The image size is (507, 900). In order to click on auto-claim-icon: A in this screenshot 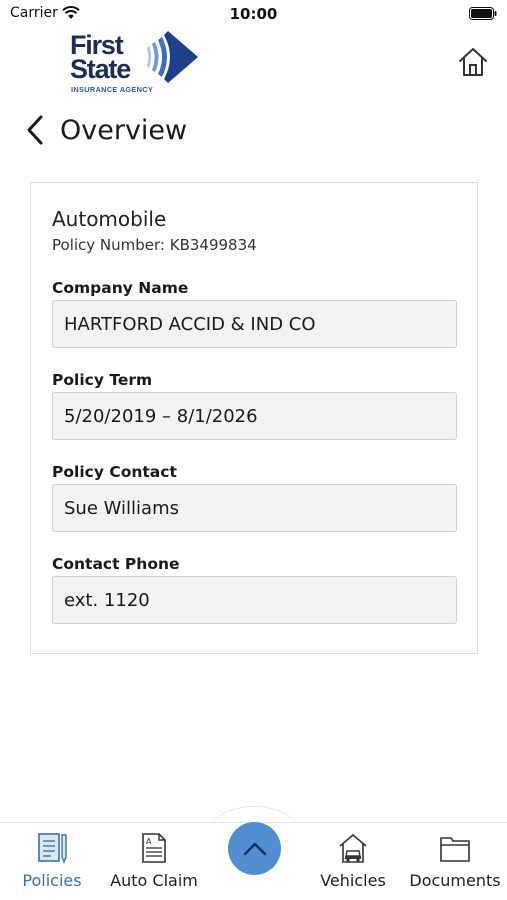, I will do `click(154, 848)`.